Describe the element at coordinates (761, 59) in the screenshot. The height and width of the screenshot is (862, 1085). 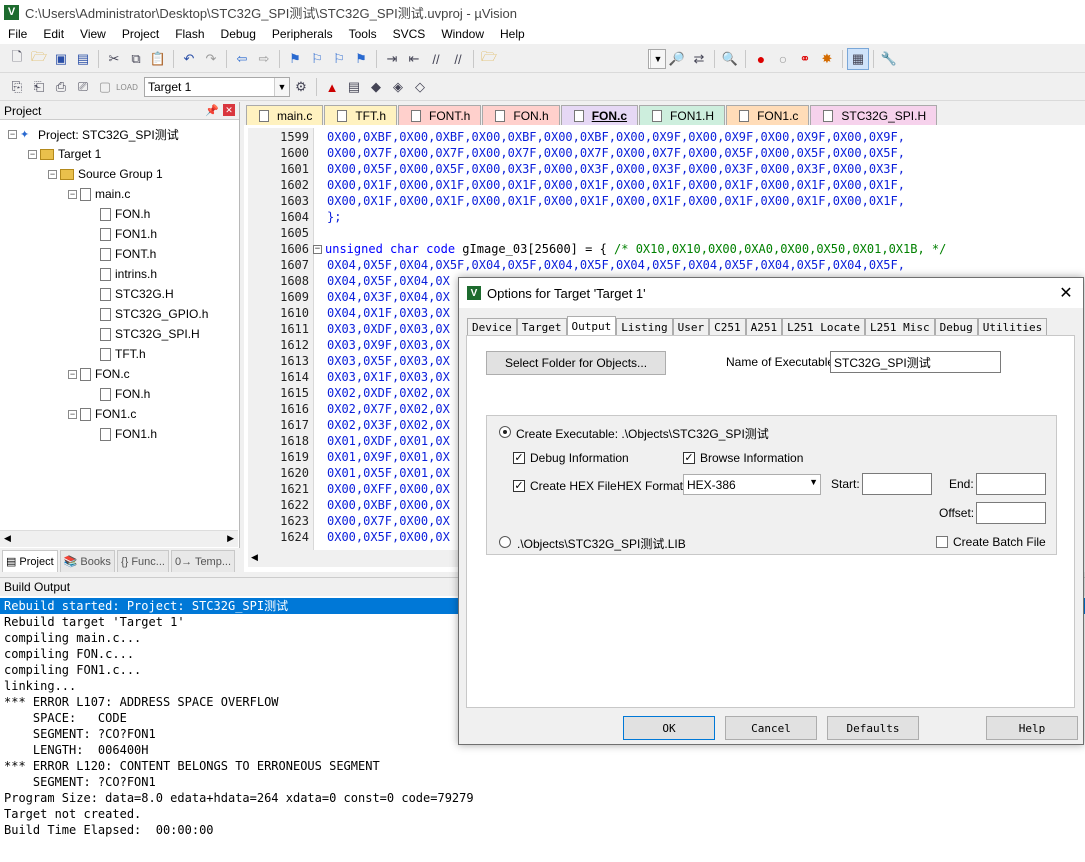
I see `insert-breakpoint-icon: ●` at that location.